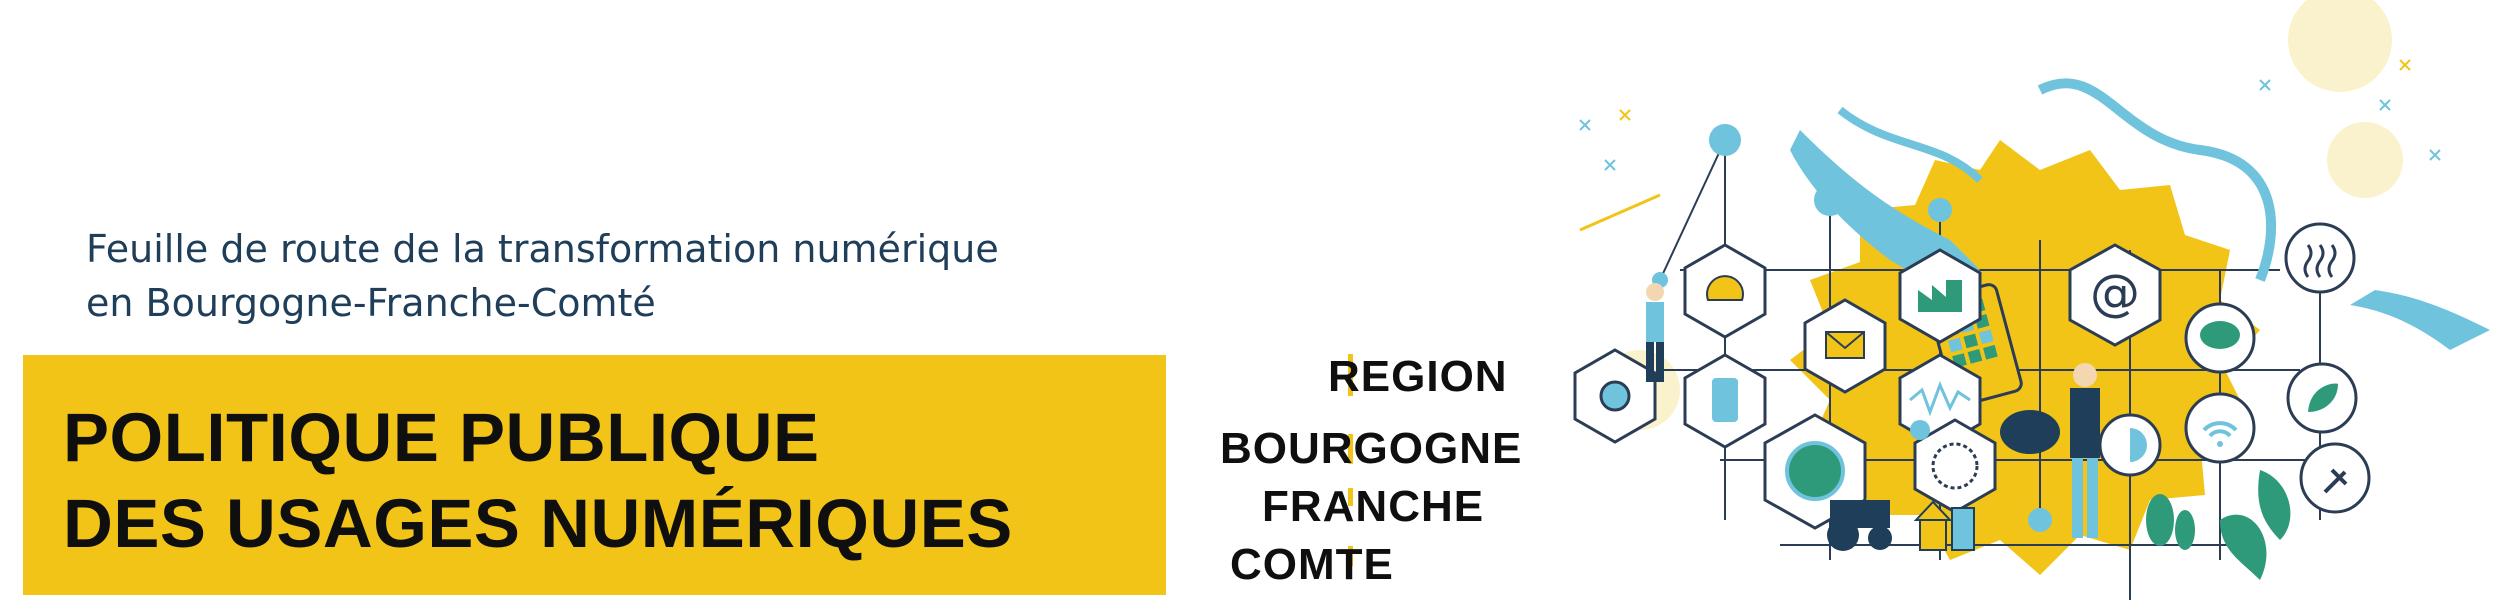 The height and width of the screenshot is (614, 2500). What do you see at coordinates (2220, 428) in the screenshot?
I see `wifi-node` at bounding box center [2220, 428].